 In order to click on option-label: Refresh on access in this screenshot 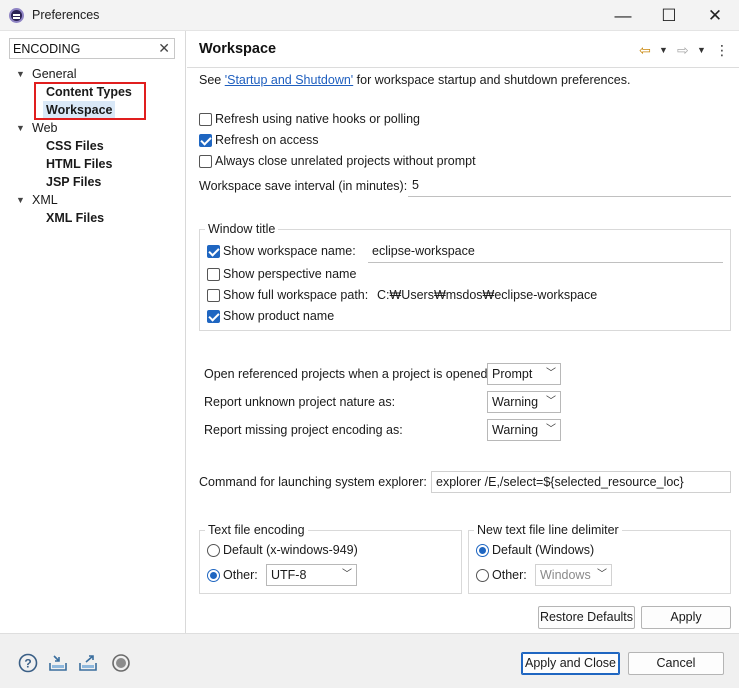, I will do `click(267, 140)`.